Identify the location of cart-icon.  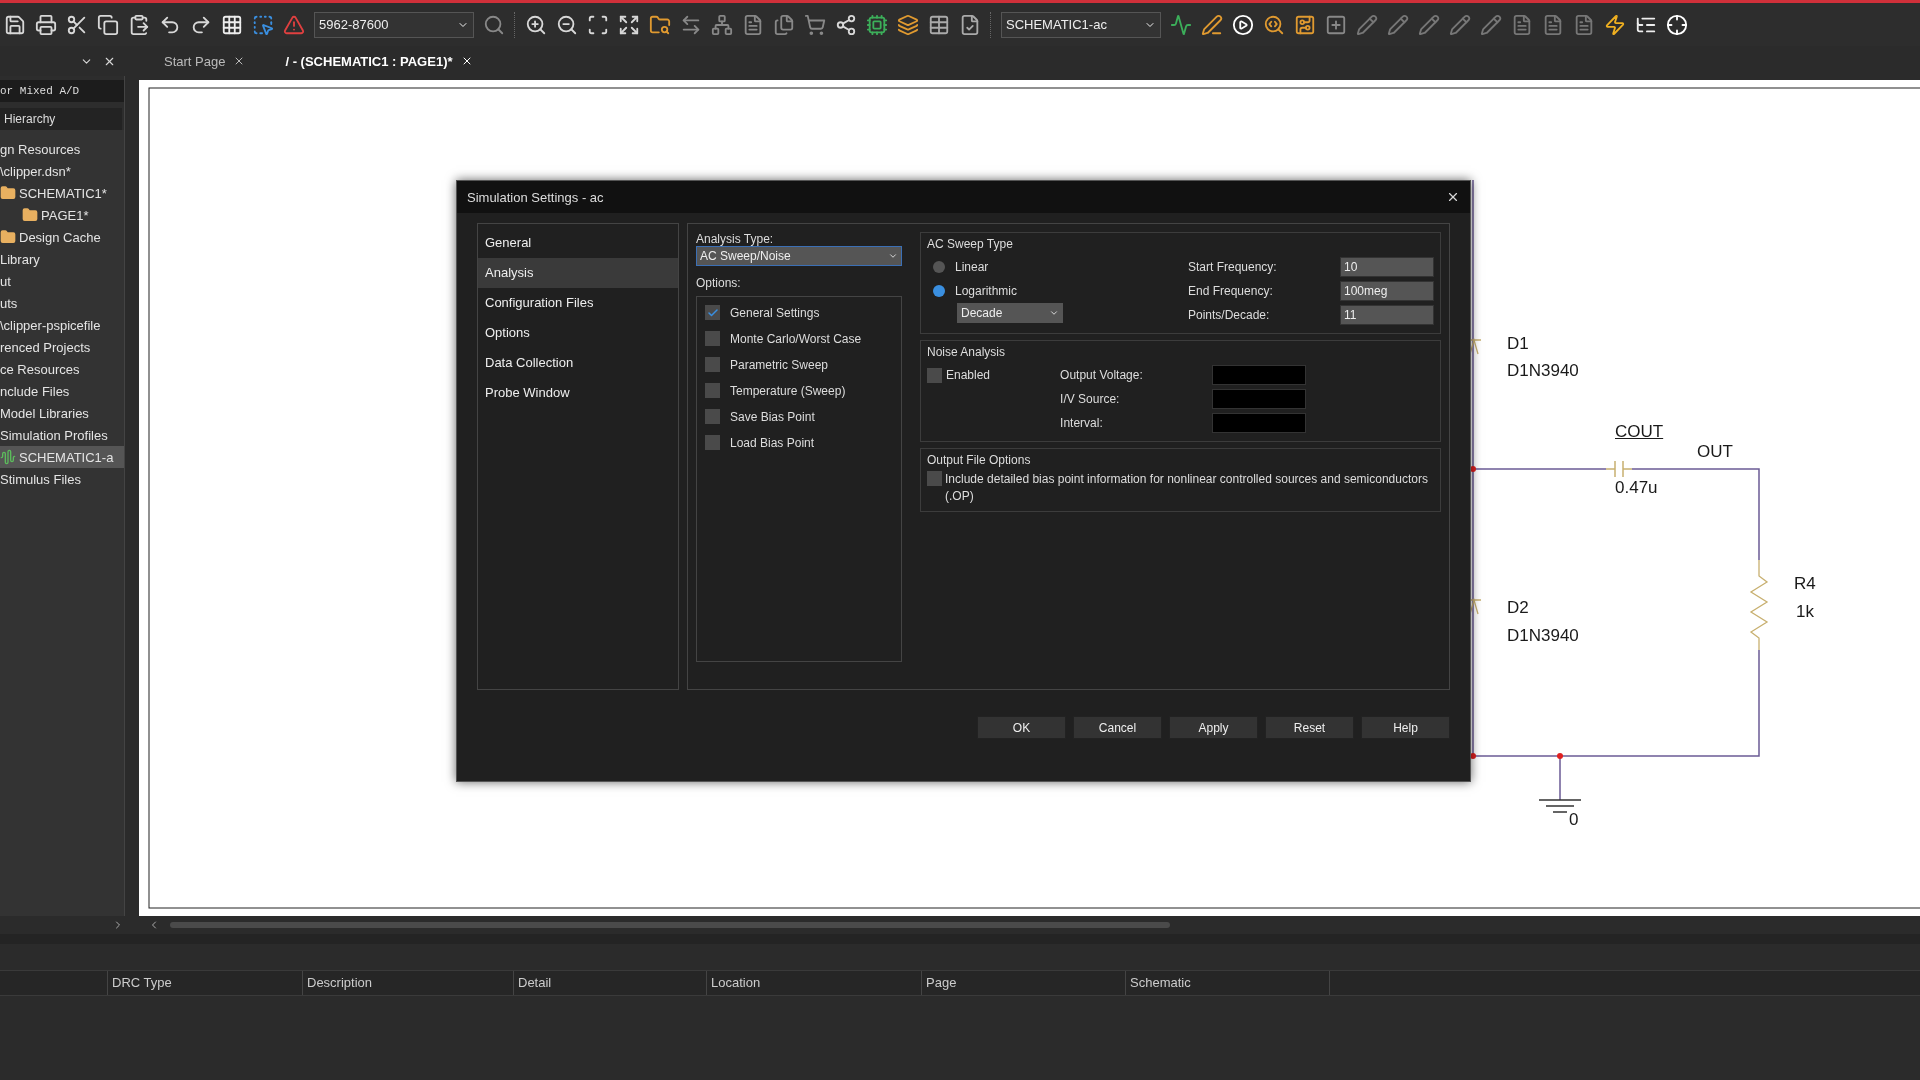
(815, 24).